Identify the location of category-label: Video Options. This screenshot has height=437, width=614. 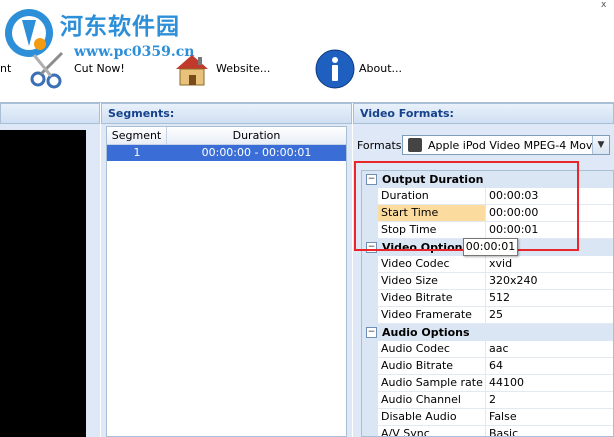
(426, 247).